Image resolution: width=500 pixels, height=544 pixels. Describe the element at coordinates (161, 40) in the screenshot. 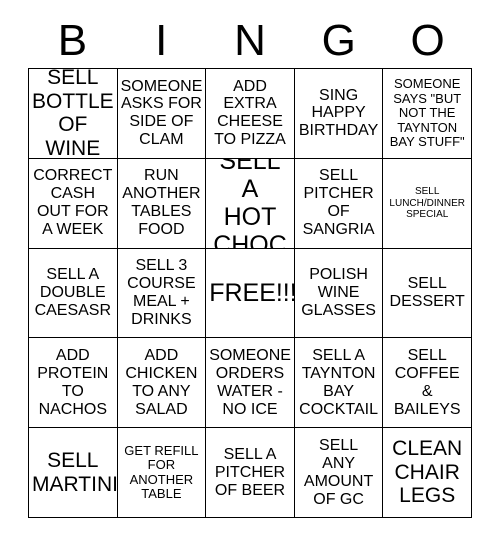

I see `bingo-header-letter-i: I` at that location.